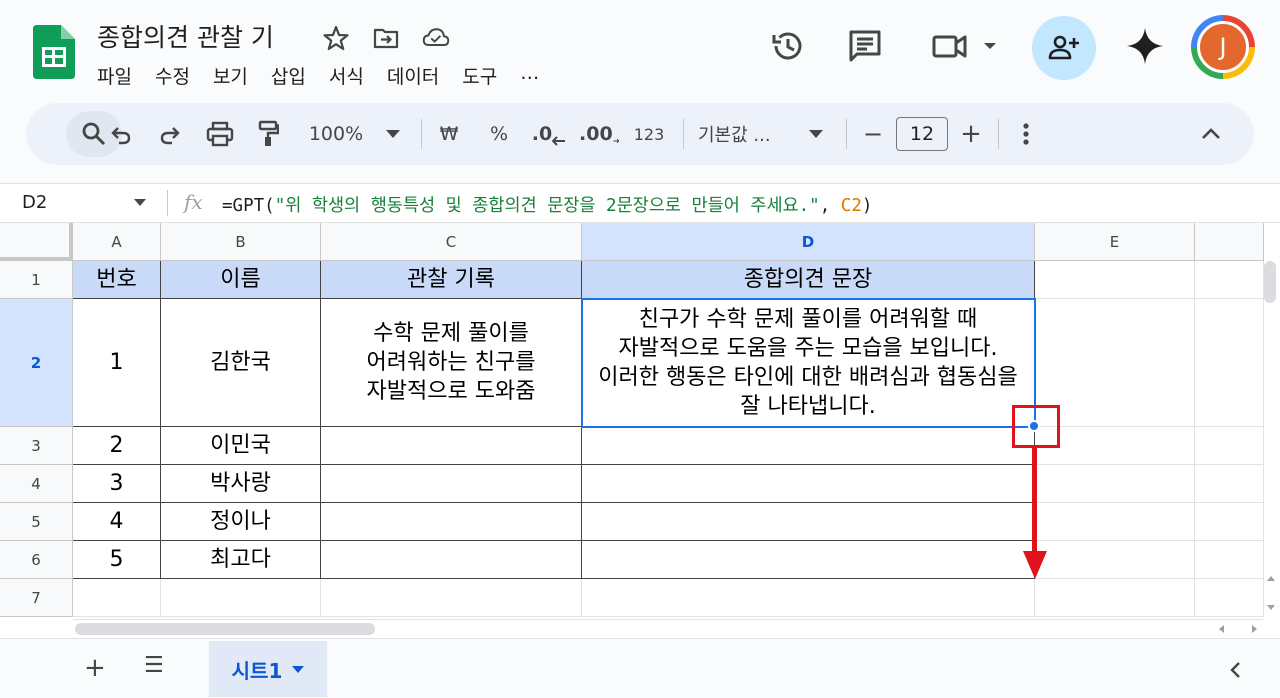 This screenshot has height=698, width=1280. Describe the element at coordinates (241, 242) in the screenshot. I see `column-header-b: B` at that location.